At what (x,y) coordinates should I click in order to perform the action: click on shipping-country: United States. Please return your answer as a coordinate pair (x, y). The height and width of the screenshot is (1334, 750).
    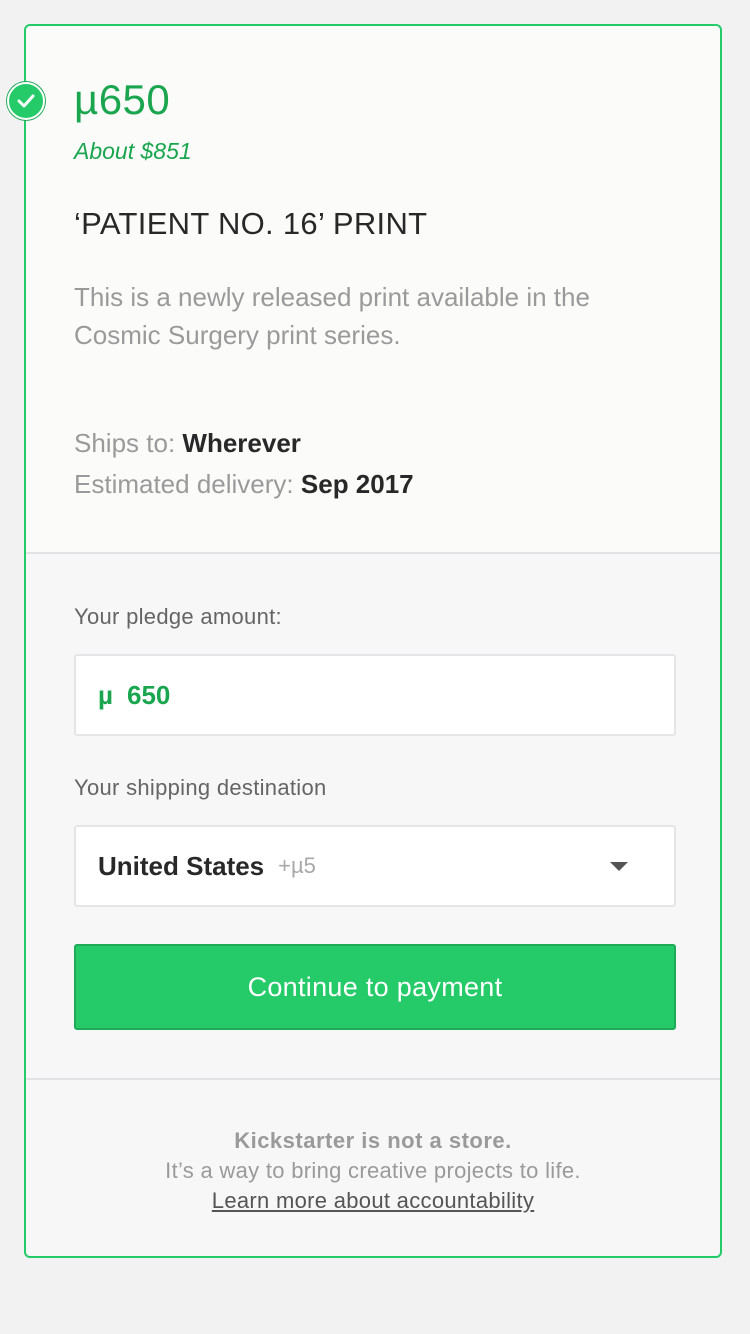
    Looking at the image, I should click on (181, 865).